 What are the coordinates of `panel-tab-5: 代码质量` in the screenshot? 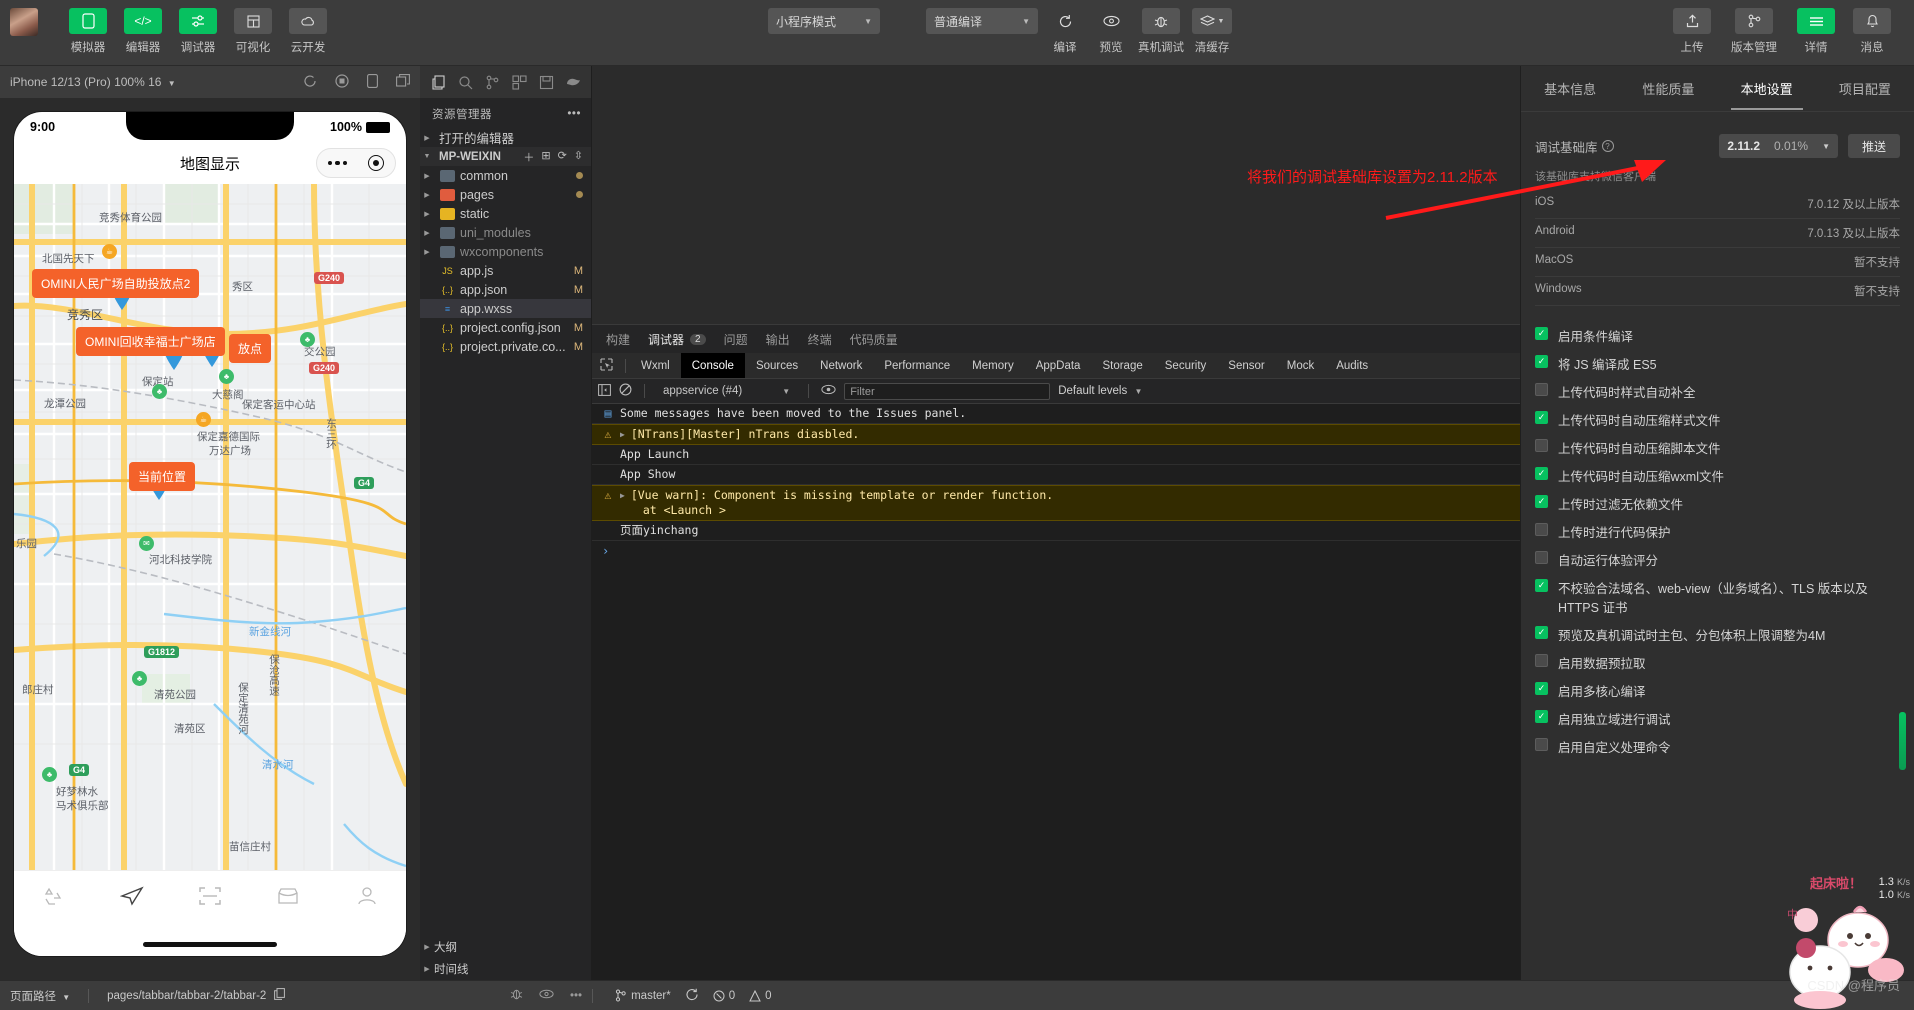 It's located at (874, 339).